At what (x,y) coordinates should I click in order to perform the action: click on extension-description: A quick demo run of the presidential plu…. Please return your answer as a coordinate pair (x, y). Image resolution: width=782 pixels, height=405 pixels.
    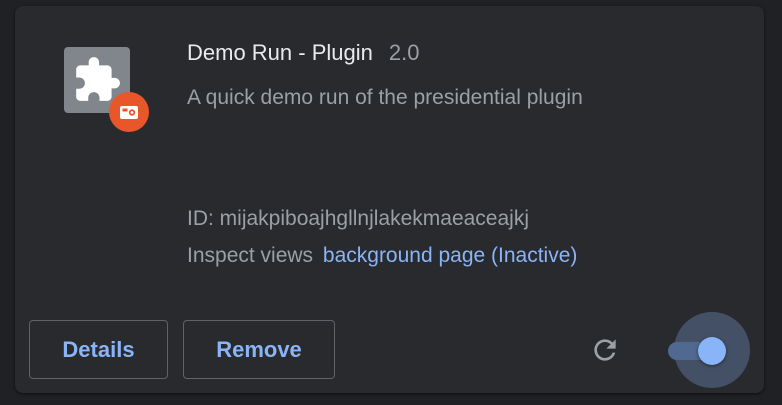
    Looking at the image, I should click on (385, 97).